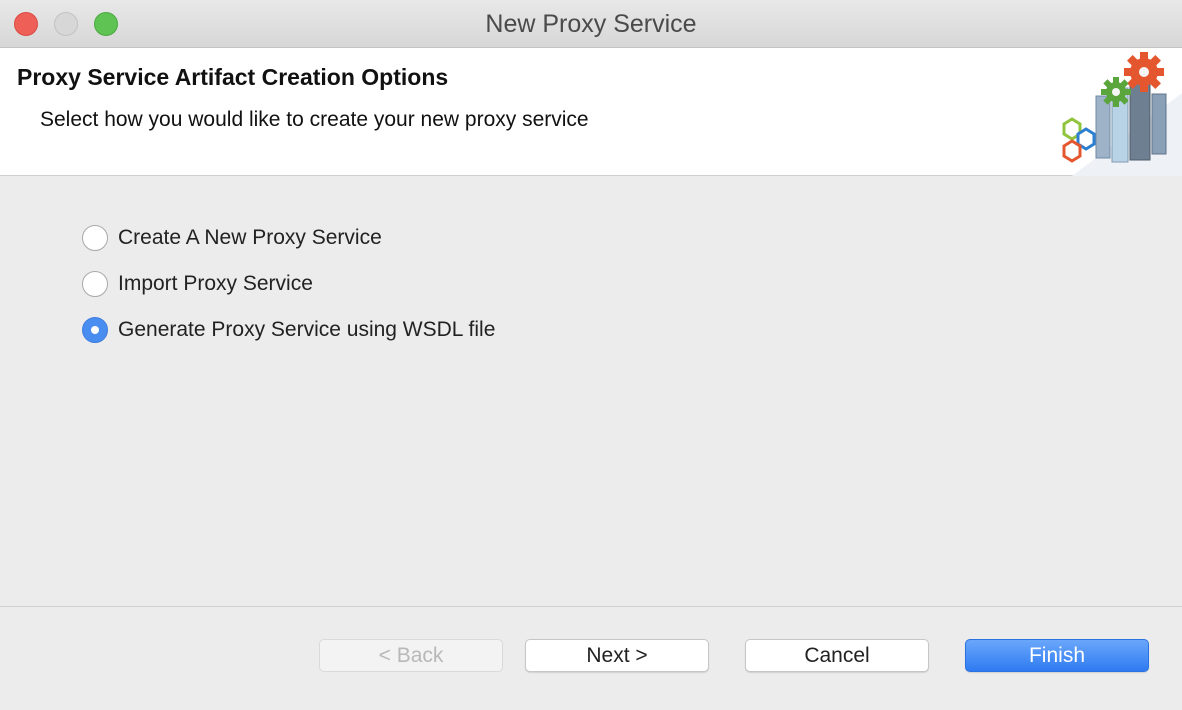 The width and height of the screenshot is (1182, 710). Describe the element at coordinates (306, 330) in the screenshot. I see `option-generate-wsdl-label: Generate Proxy Service using WSDL file` at that location.